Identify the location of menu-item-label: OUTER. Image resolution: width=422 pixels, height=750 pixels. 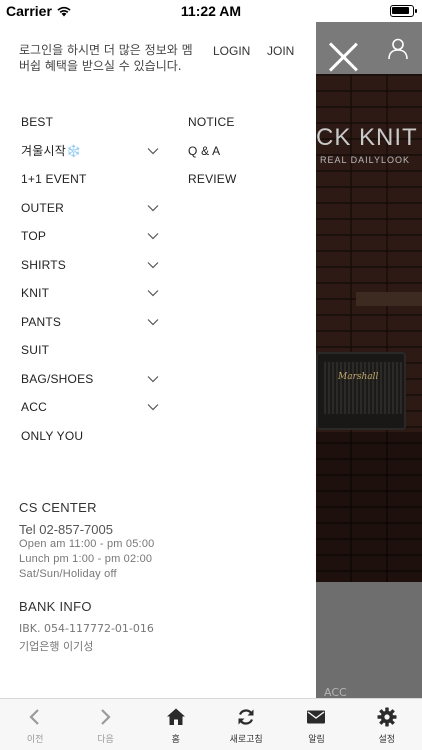
(42, 207).